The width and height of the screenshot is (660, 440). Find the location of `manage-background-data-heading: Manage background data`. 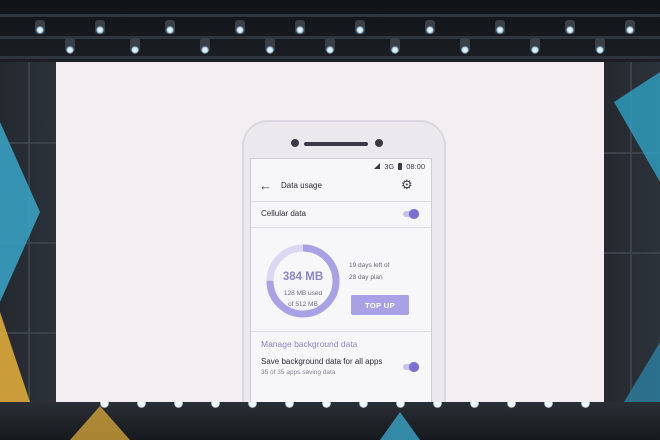

manage-background-data-heading: Manage background data is located at coordinates (309, 344).